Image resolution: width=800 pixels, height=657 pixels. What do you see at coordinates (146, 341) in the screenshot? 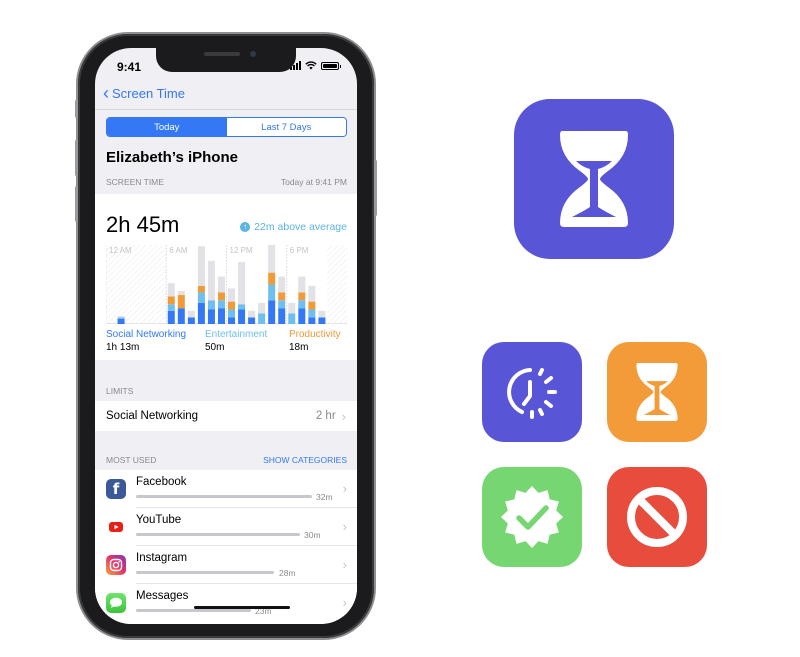
I see `legend-social-networking: Social Networking 1h 13m` at bounding box center [146, 341].